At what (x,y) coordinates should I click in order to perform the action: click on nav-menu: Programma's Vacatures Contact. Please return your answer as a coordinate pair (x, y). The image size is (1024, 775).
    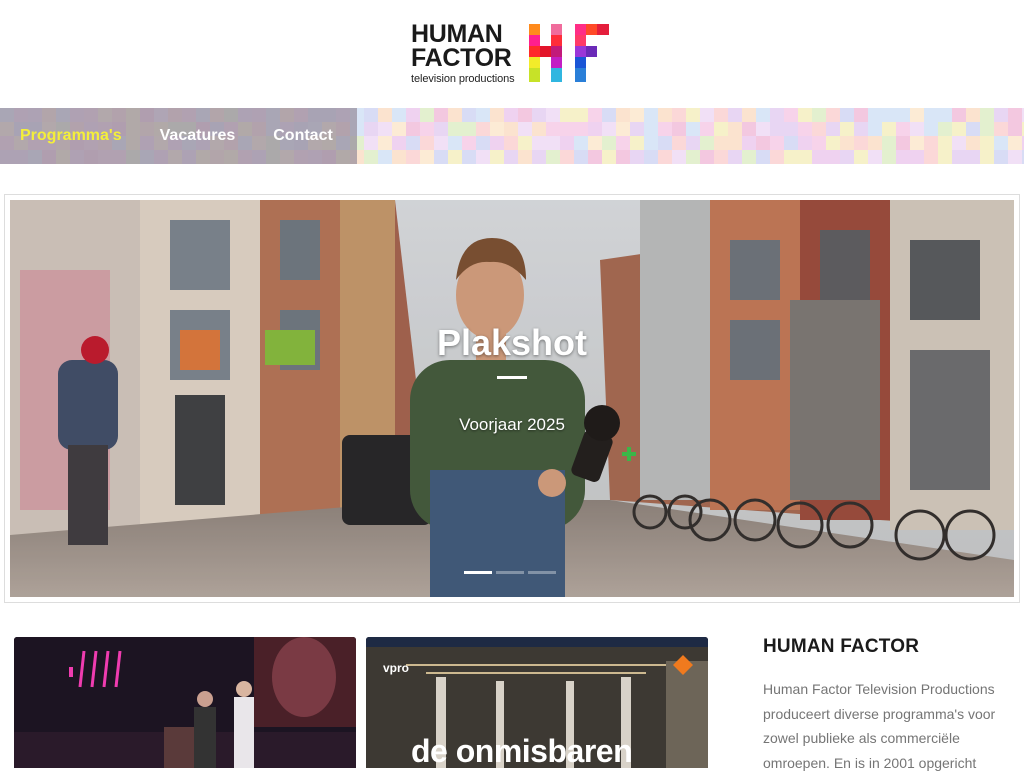
    Looking at the image, I should click on (175, 136).